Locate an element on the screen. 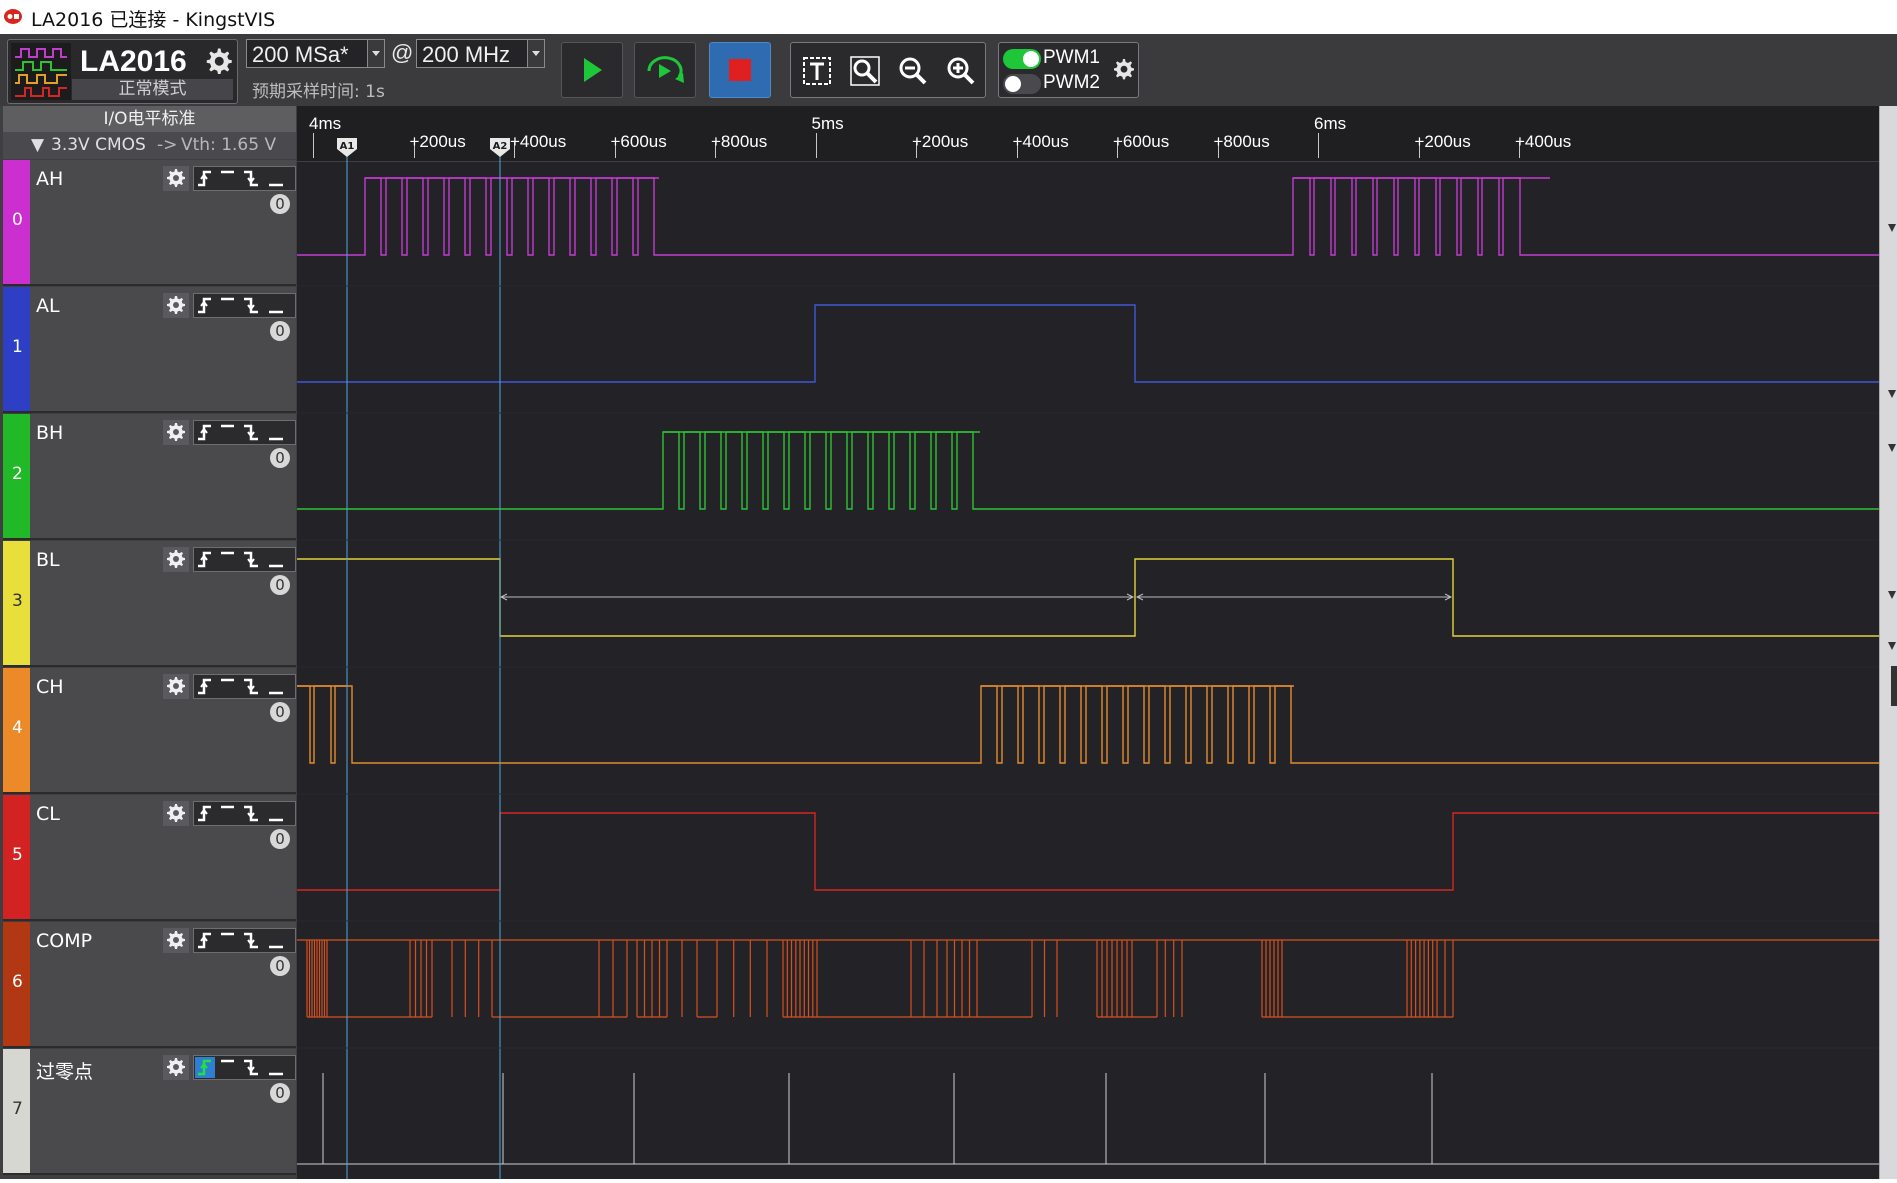 The width and height of the screenshot is (1897, 1183). channel-name: CH is located at coordinates (50, 687).